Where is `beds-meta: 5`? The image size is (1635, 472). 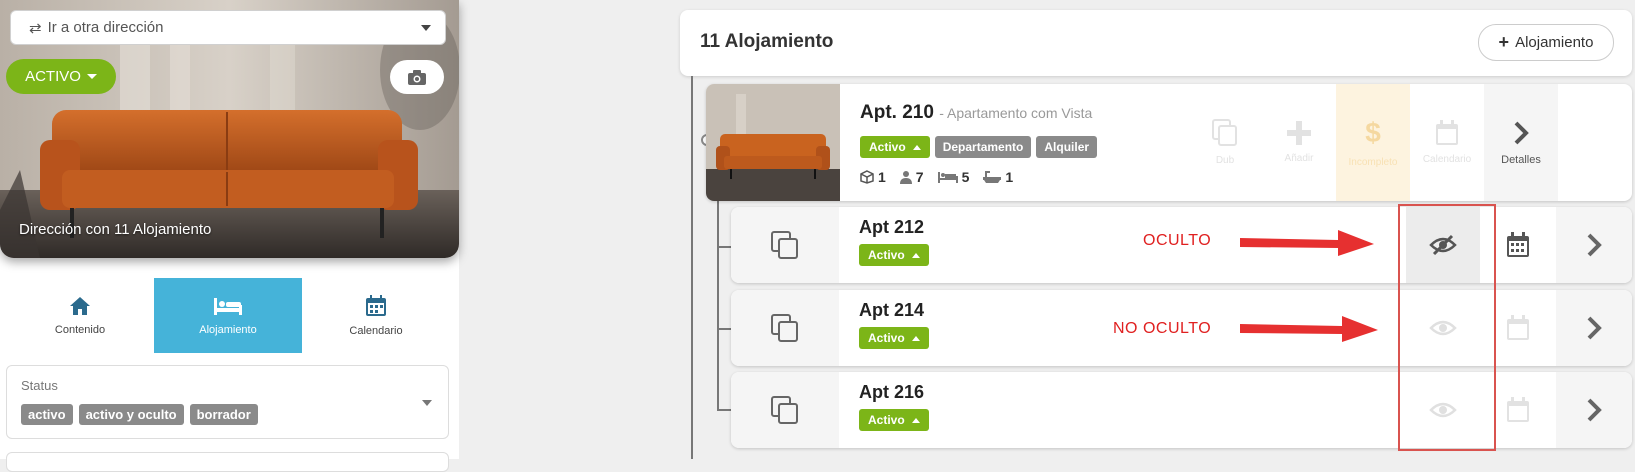 beds-meta: 5 is located at coordinates (953, 177).